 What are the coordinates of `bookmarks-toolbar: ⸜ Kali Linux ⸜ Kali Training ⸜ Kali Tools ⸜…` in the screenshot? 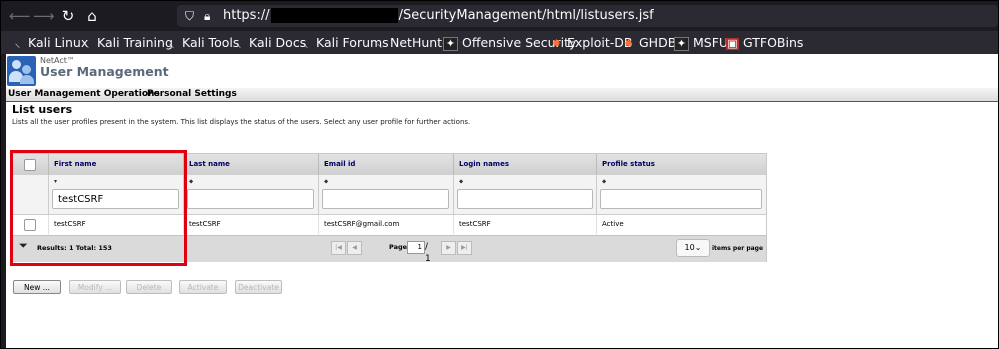 It's located at (499, 42).